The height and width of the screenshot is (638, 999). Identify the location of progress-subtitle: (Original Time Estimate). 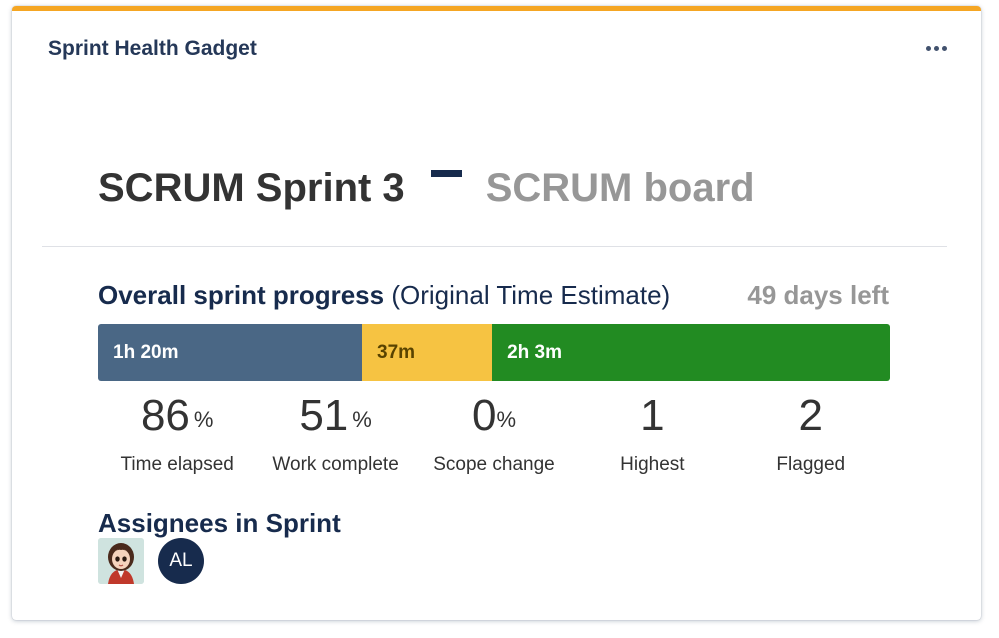
(531, 295).